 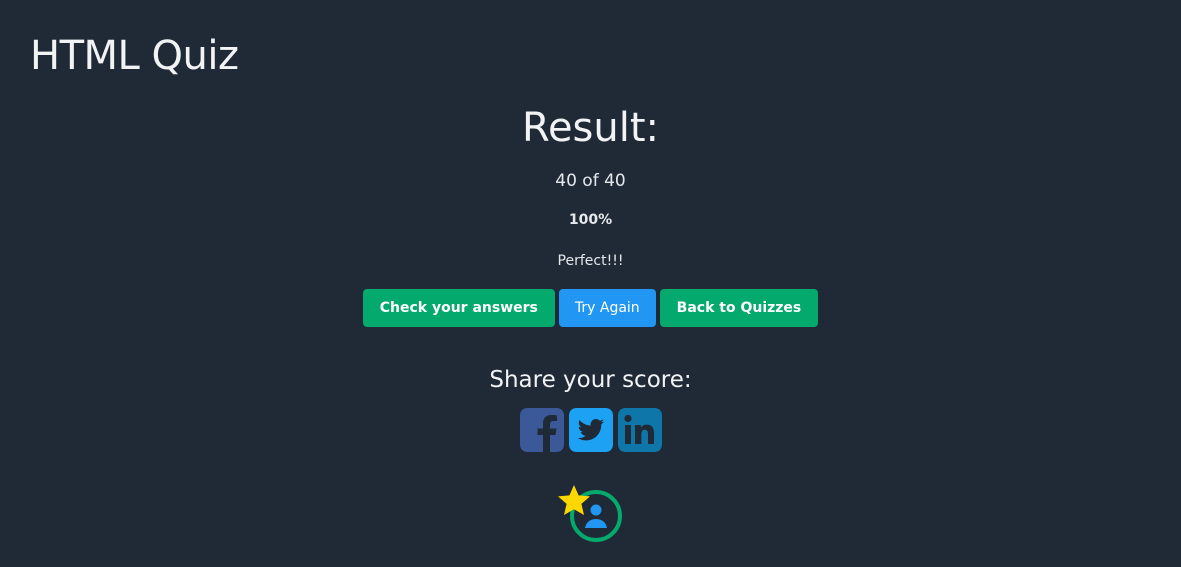 I want to click on page-title: HTML Quiz, so click(x=134, y=56).